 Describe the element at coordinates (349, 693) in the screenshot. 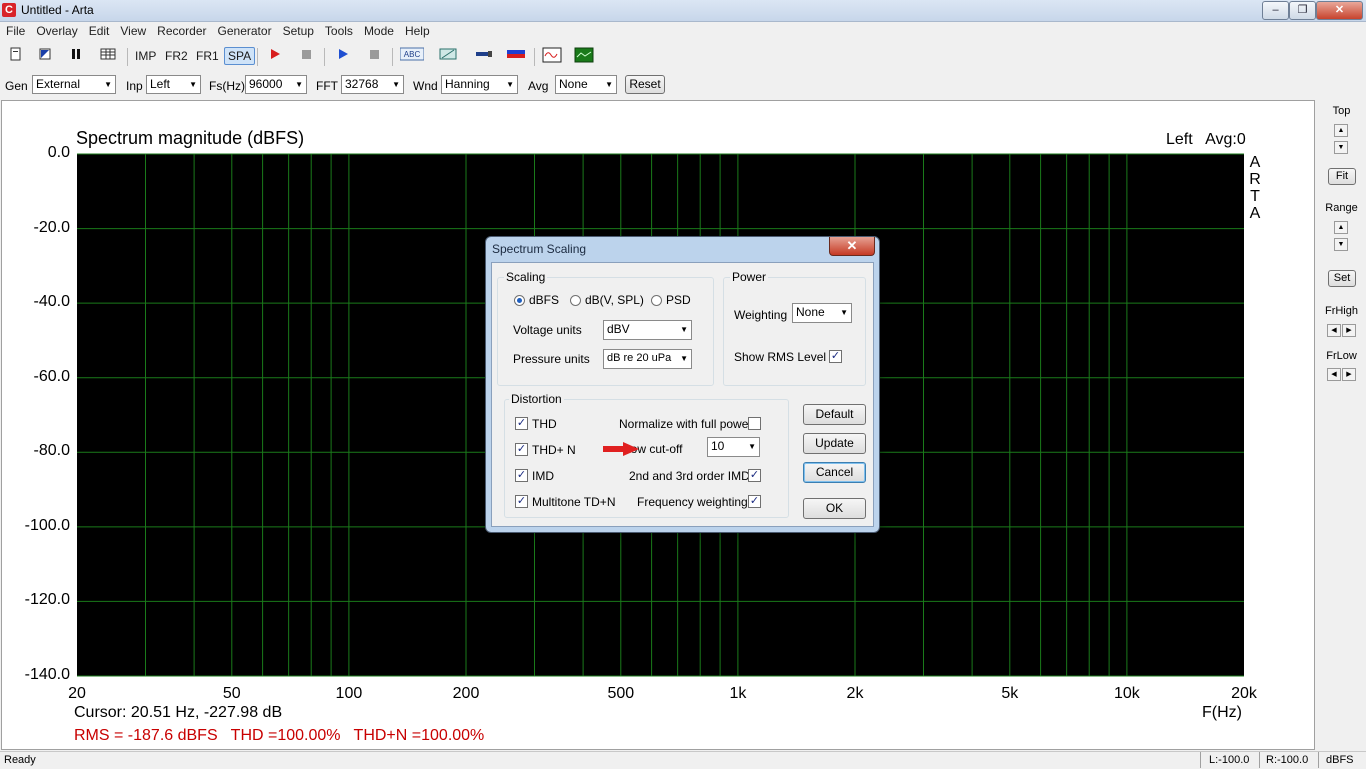

I see `x-tick-label: 100` at that location.